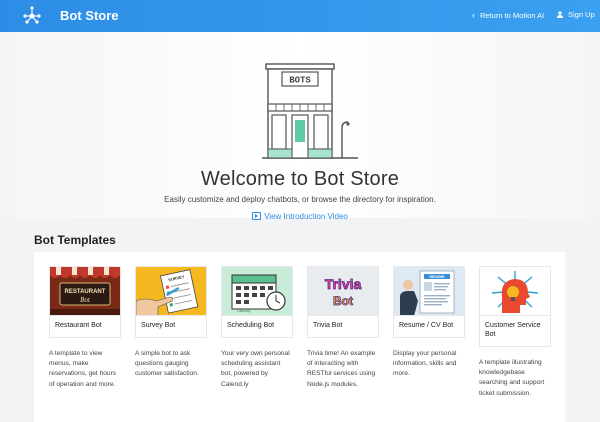 The height and width of the screenshot is (422, 600). What do you see at coordinates (300, 16) in the screenshot?
I see `top-navigation-bar: Bot Store ‹ Return to Motion AI Sign Up` at bounding box center [300, 16].